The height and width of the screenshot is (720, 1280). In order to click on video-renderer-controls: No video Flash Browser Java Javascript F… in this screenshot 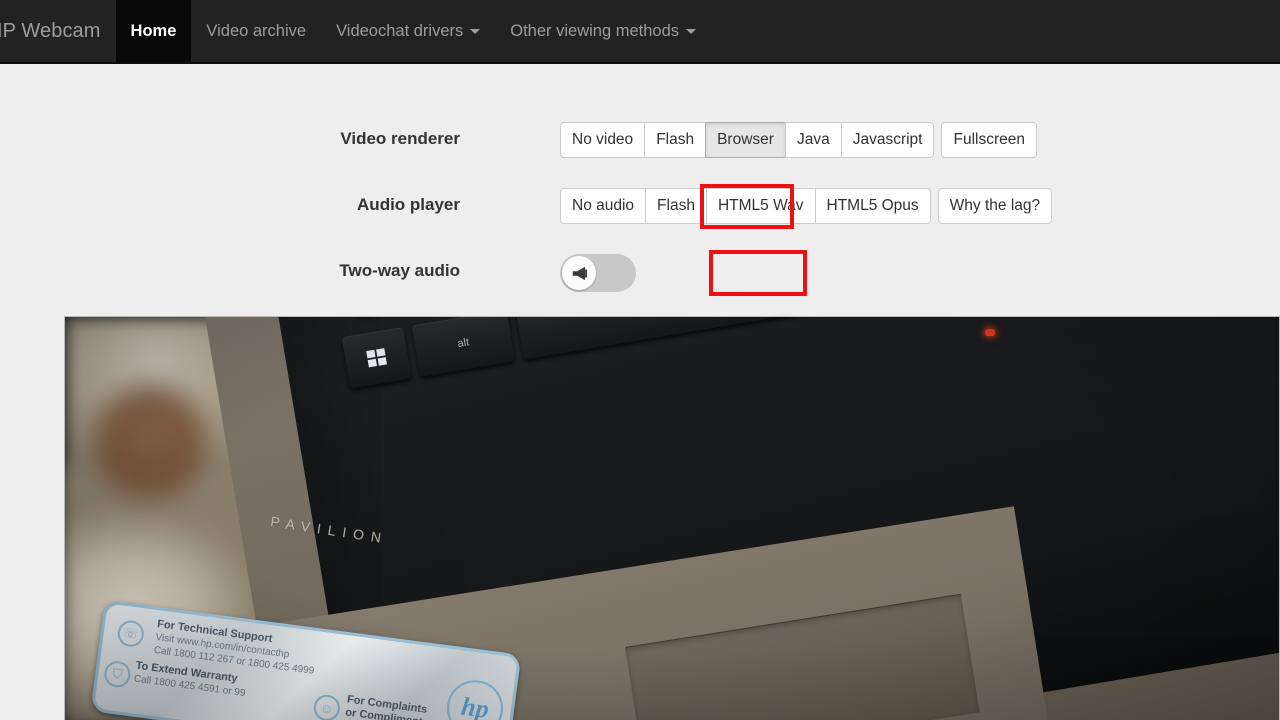, I will do `click(798, 140)`.